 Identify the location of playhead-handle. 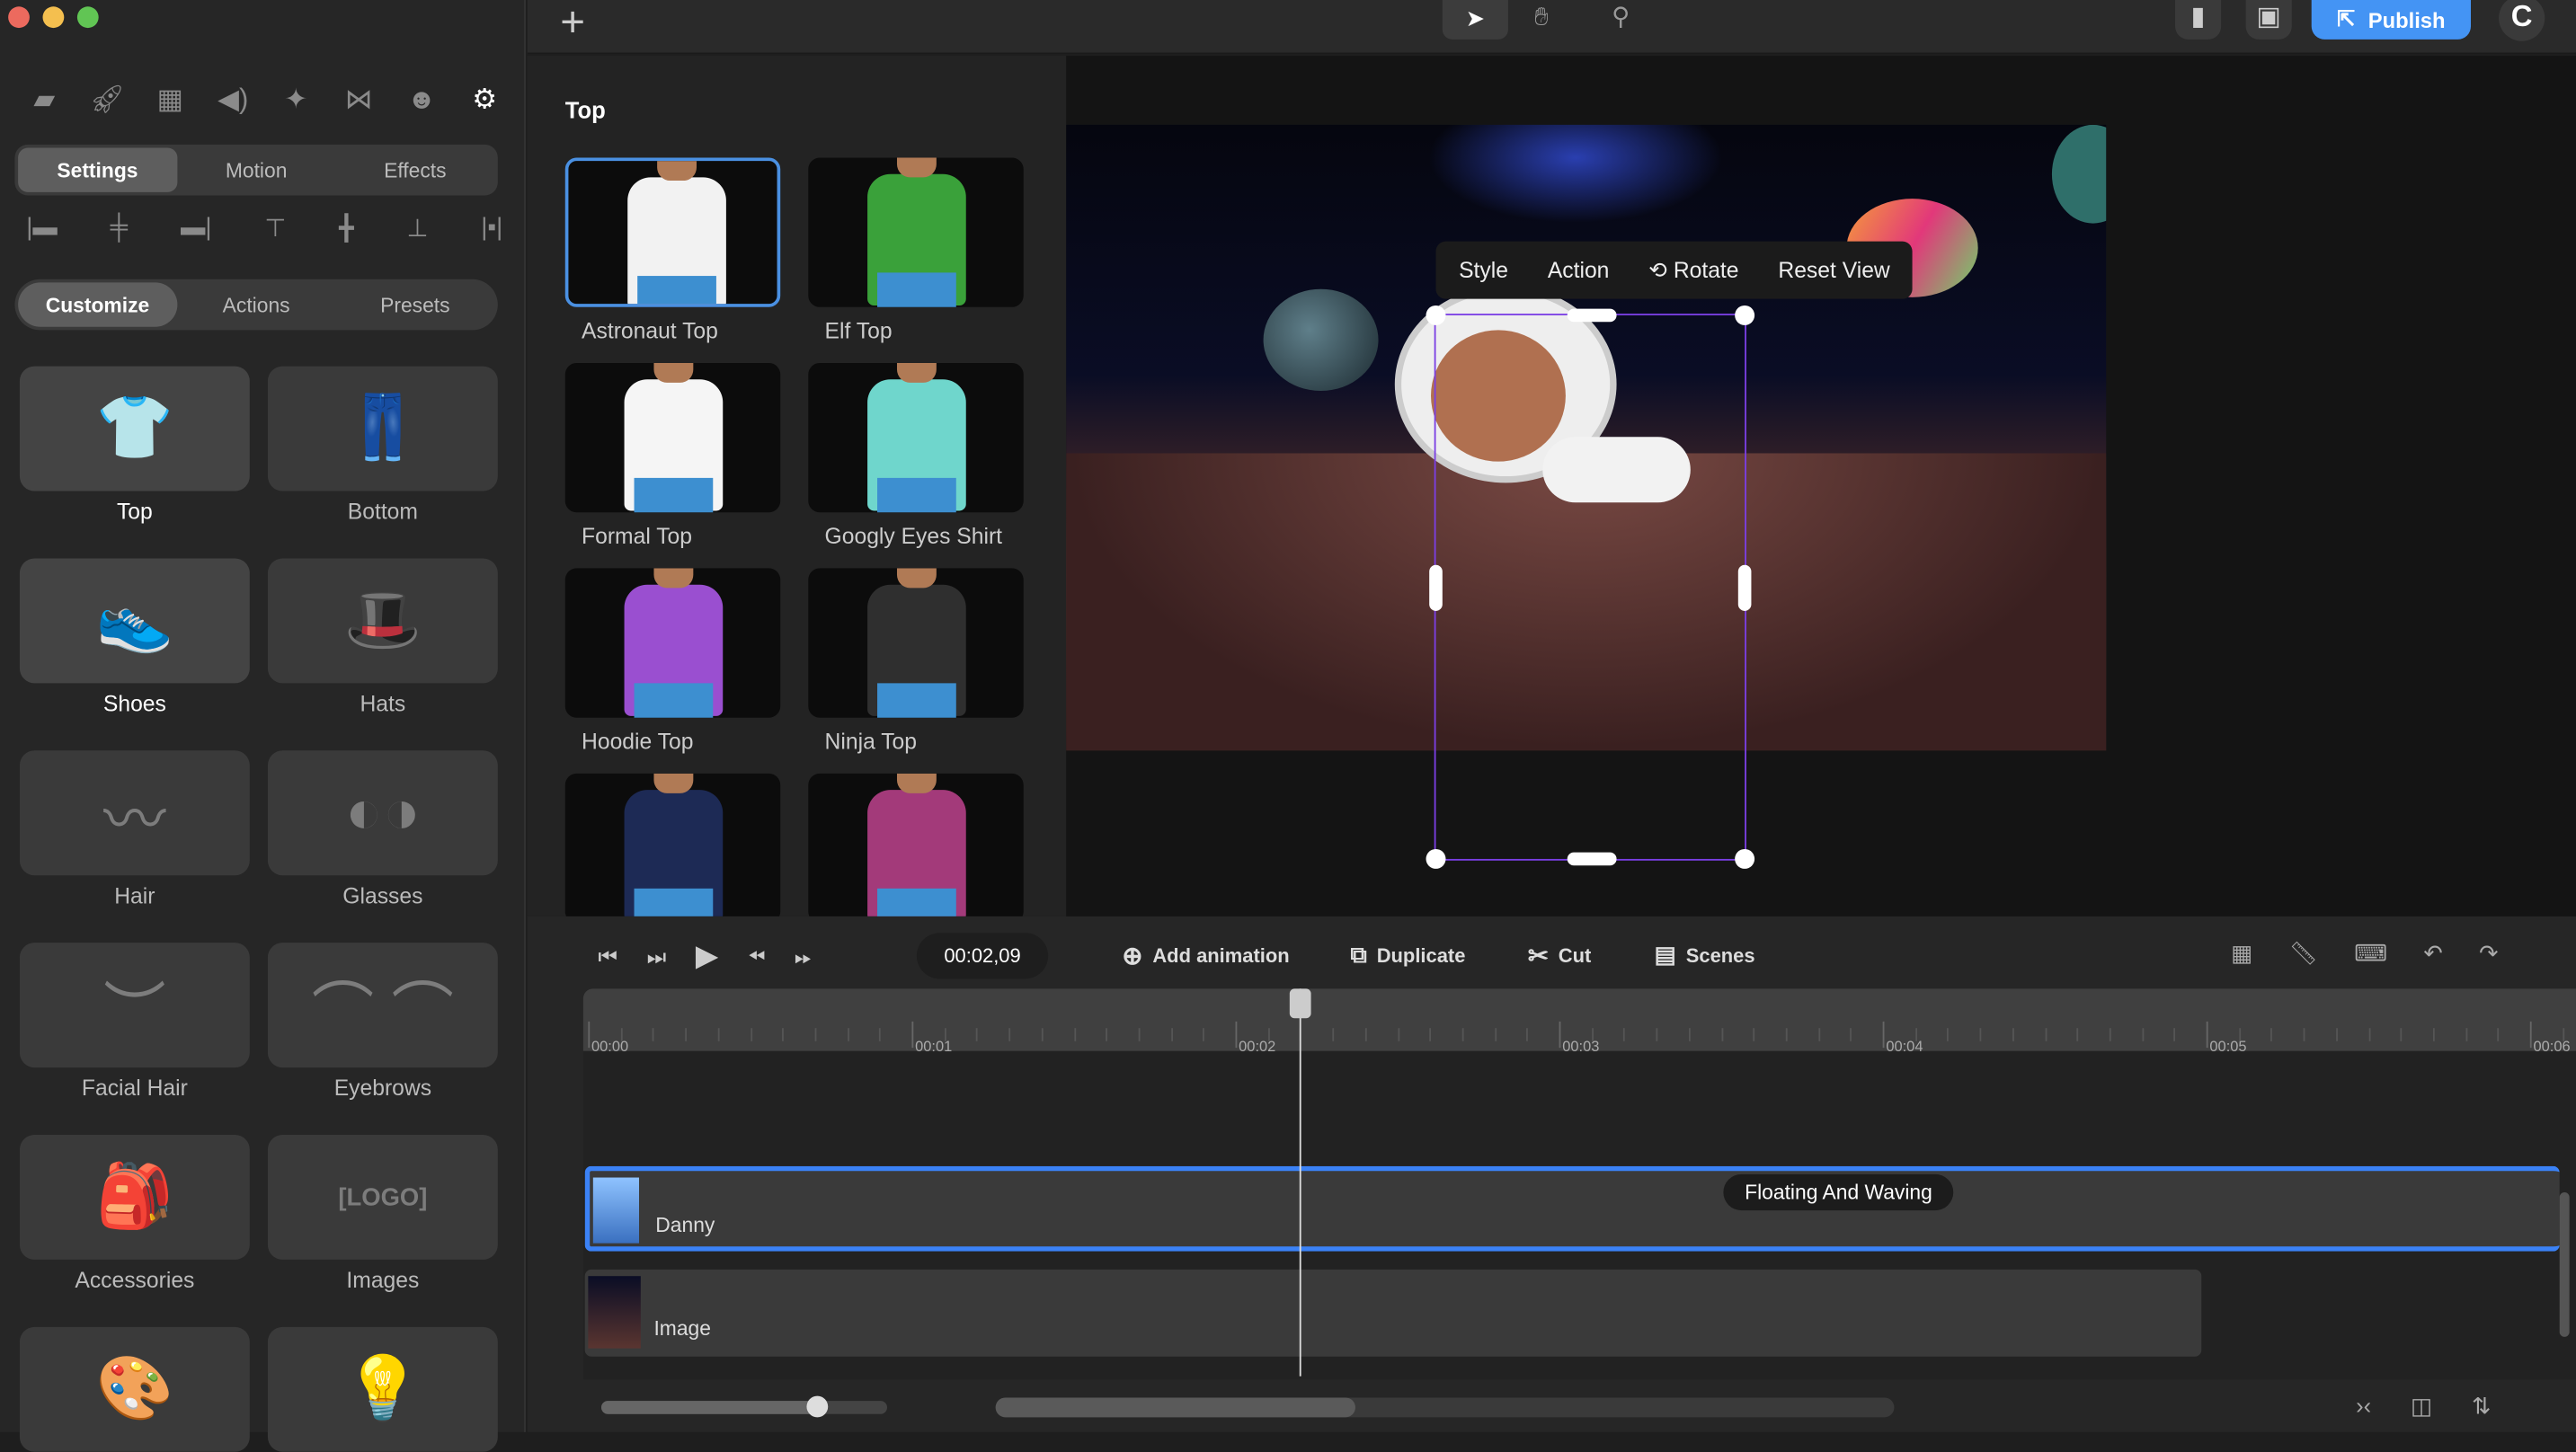
(1301, 1003).